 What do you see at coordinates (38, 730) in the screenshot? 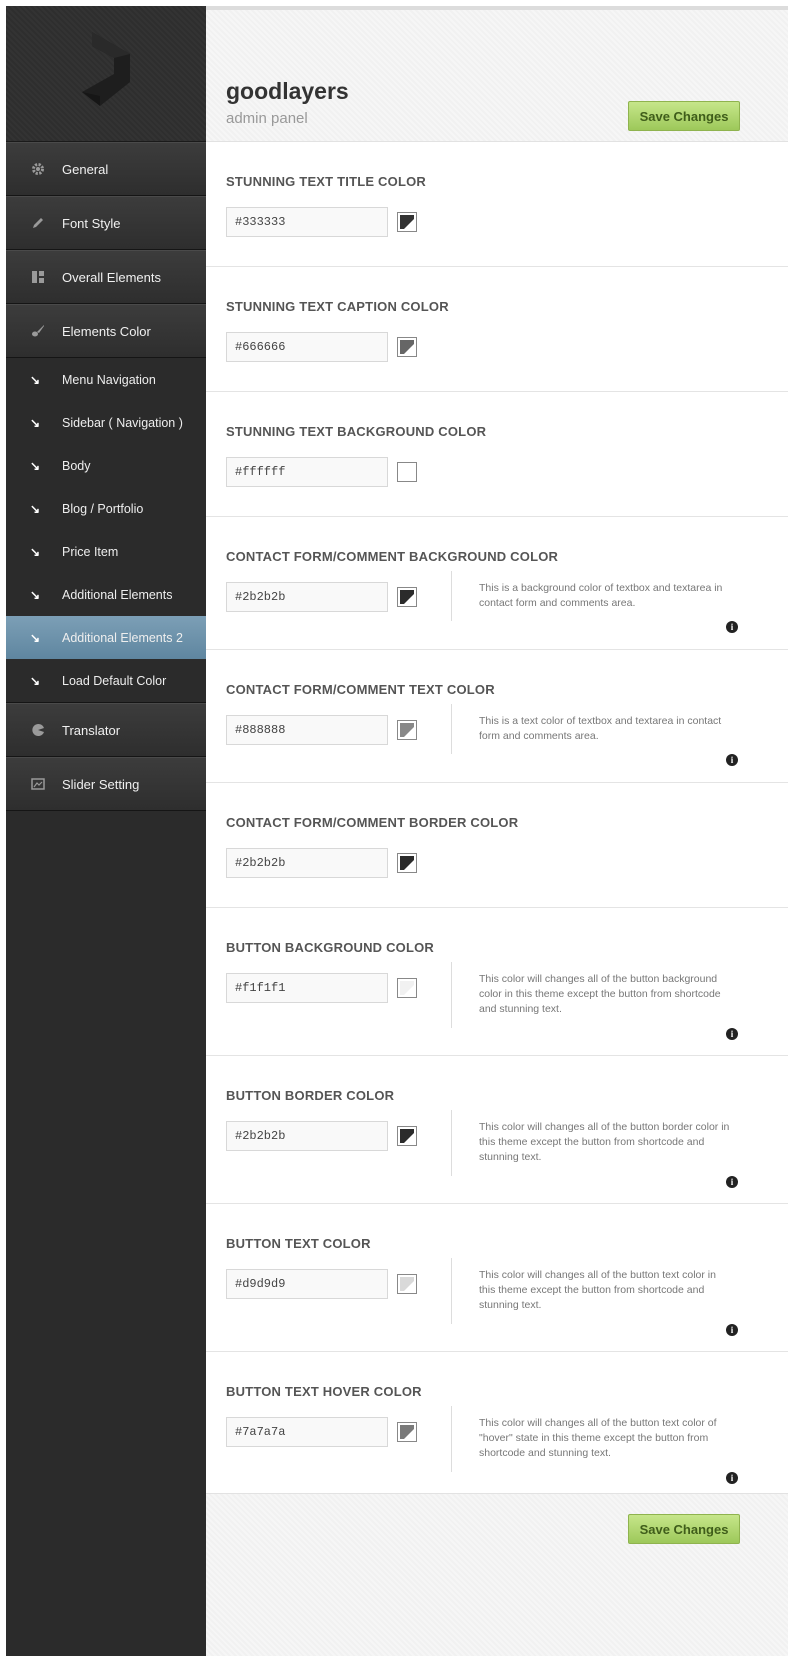
I see `pie-chart-icon` at bounding box center [38, 730].